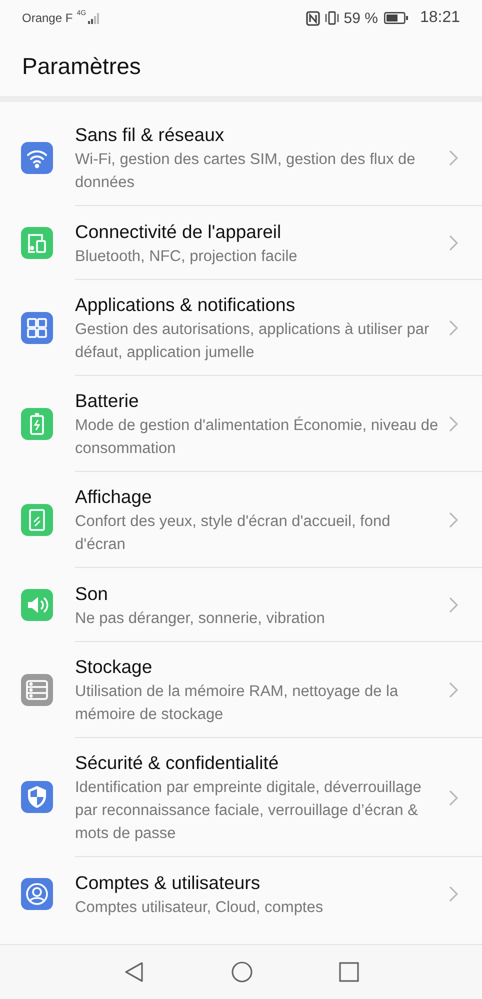 This screenshot has width=482, height=999. Describe the element at coordinates (134, 972) in the screenshot. I see `back-icon` at that location.